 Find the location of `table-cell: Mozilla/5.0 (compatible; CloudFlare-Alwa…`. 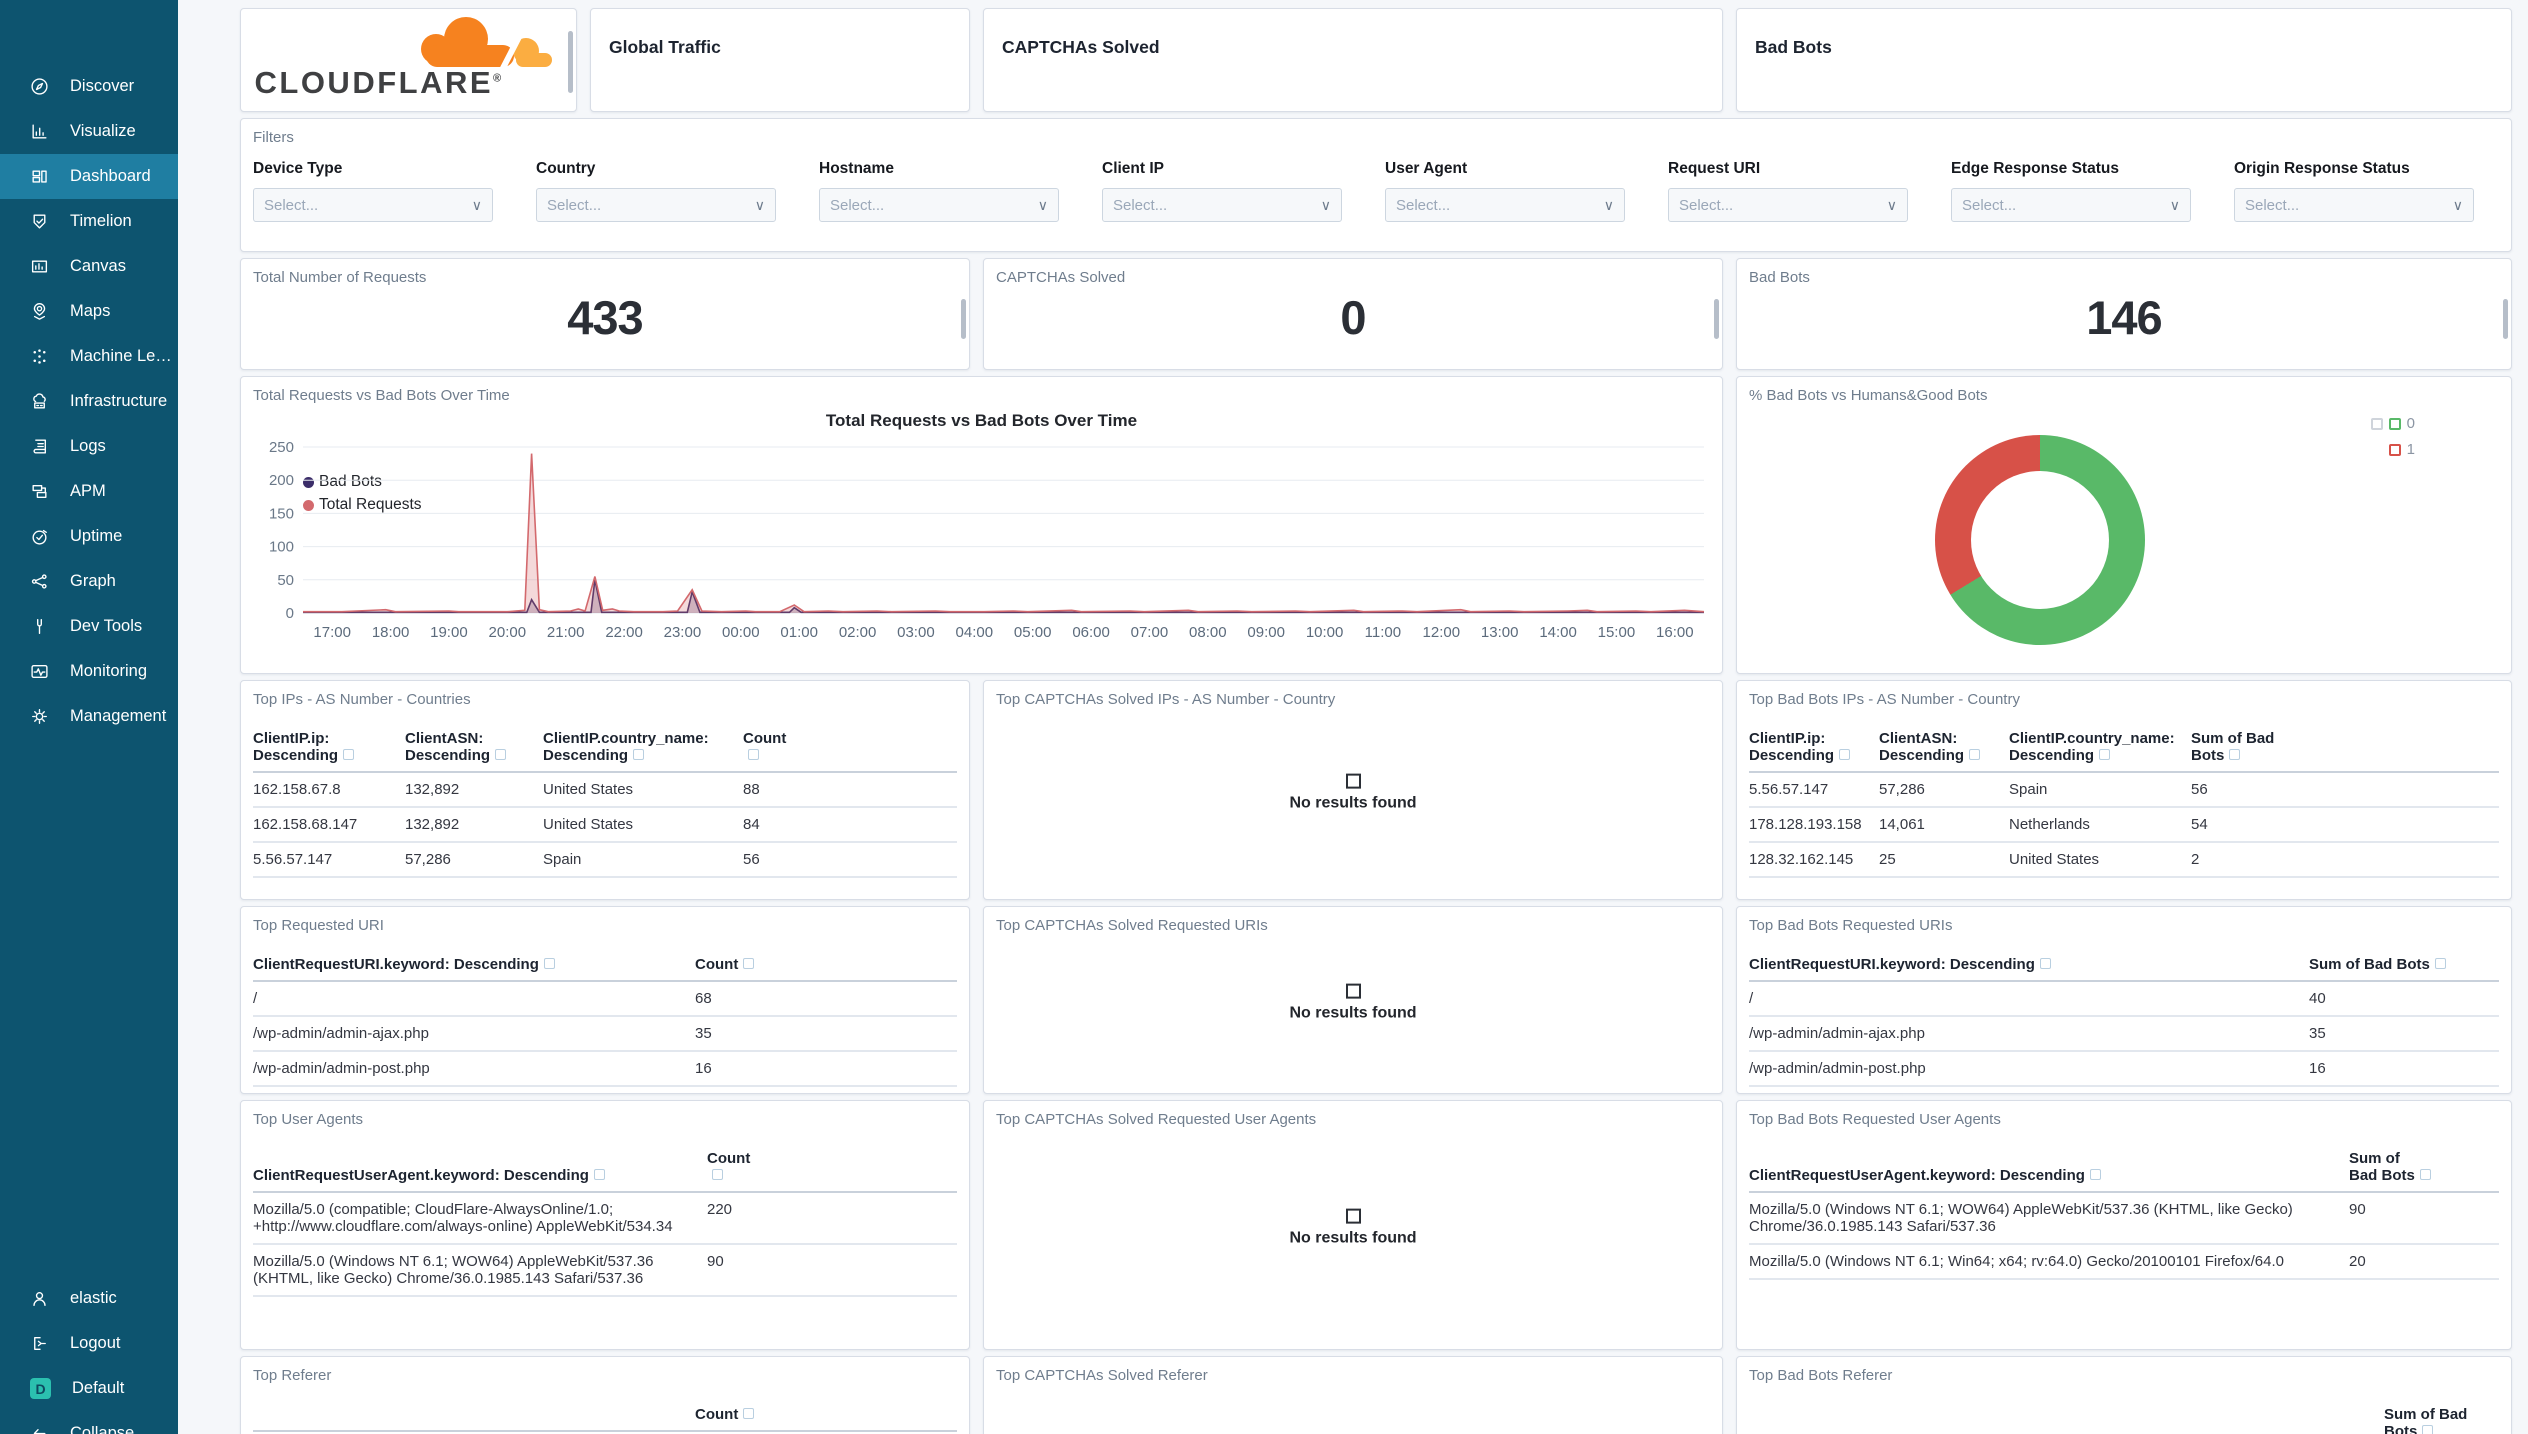

table-cell: Mozilla/5.0 (compatible; CloudFlare-Alwa… is located at coordinates (475, 1218).